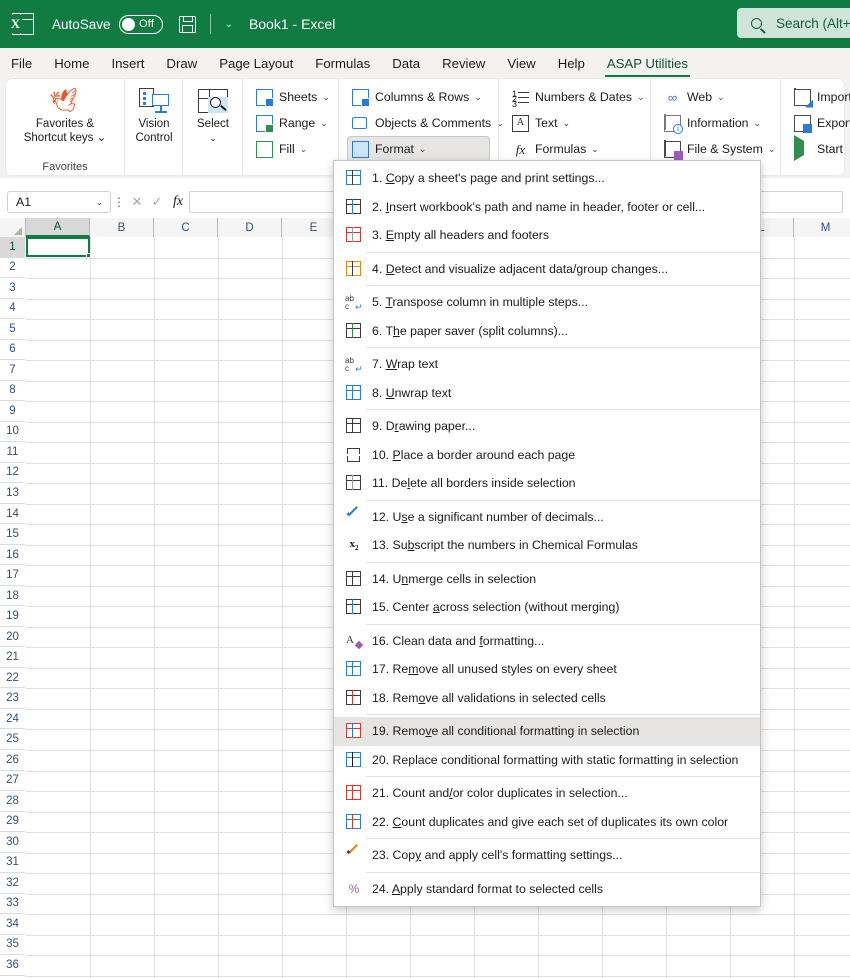  Describe the element at coordinates (140, 24) in the screenshot. I see `autosave-toggle: Off` at that location.